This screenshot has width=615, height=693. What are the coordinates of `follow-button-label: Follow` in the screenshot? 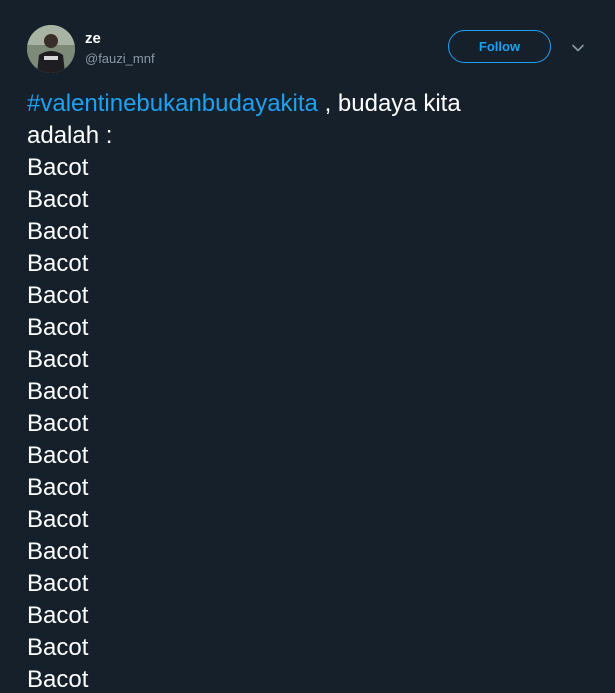 It's located at (499, 46).